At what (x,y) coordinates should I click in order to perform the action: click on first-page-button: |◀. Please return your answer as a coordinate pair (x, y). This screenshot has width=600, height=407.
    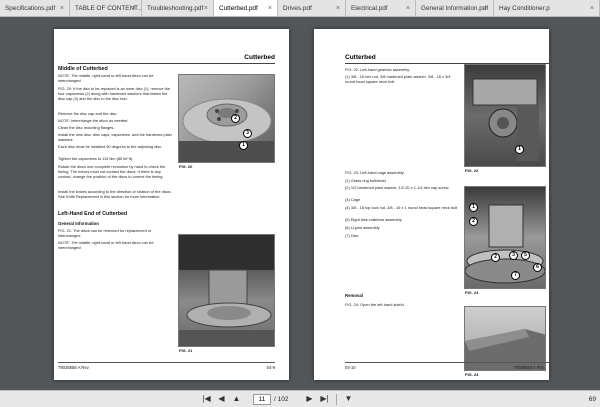
    Looking at the image, I should click on (206, 399).